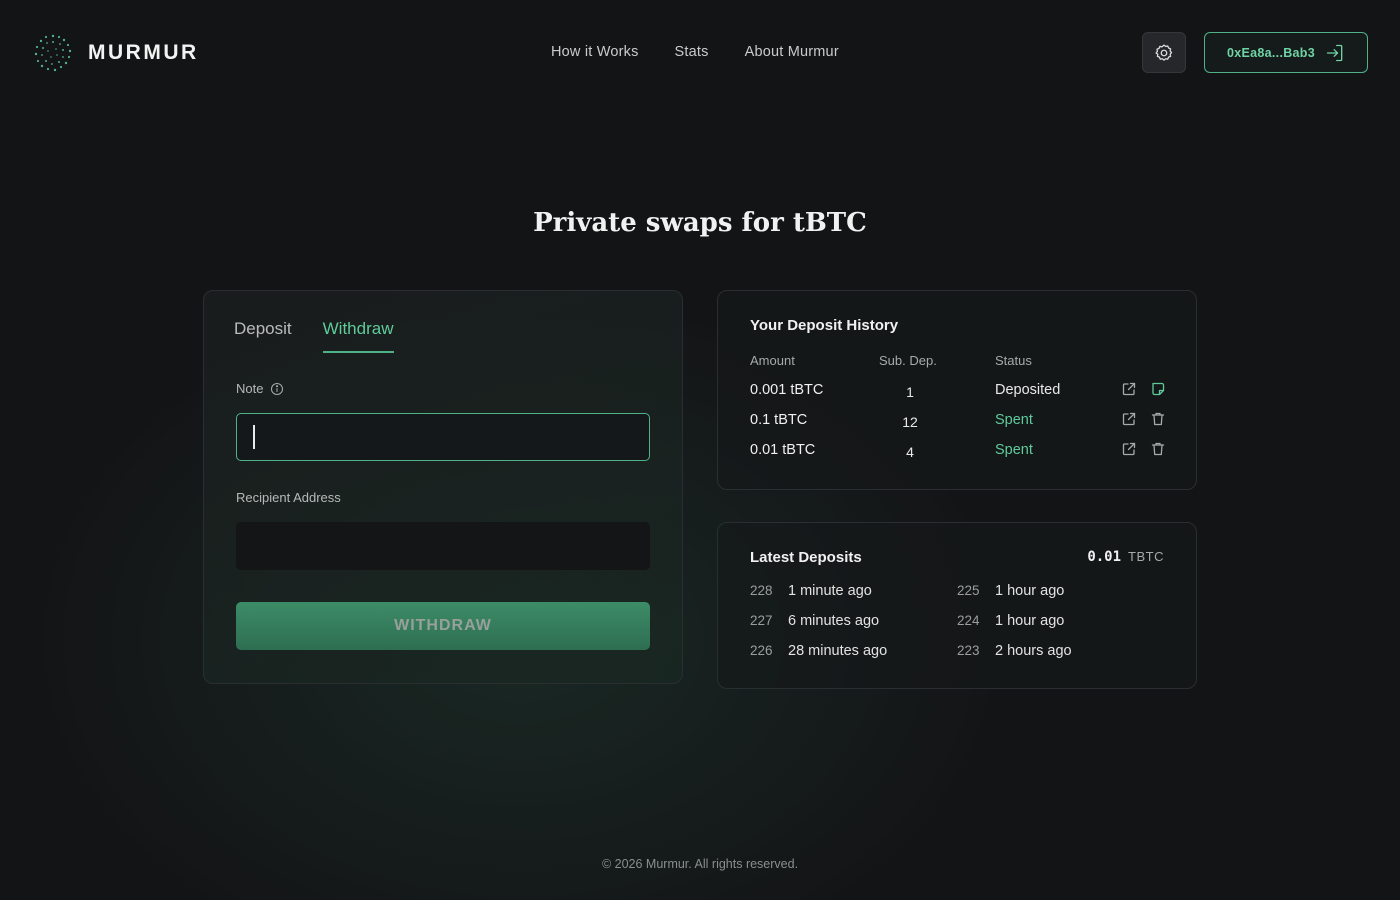 This screenshot has height=900, width=1400. I want to click on gear-icon, so click(1164, 52).